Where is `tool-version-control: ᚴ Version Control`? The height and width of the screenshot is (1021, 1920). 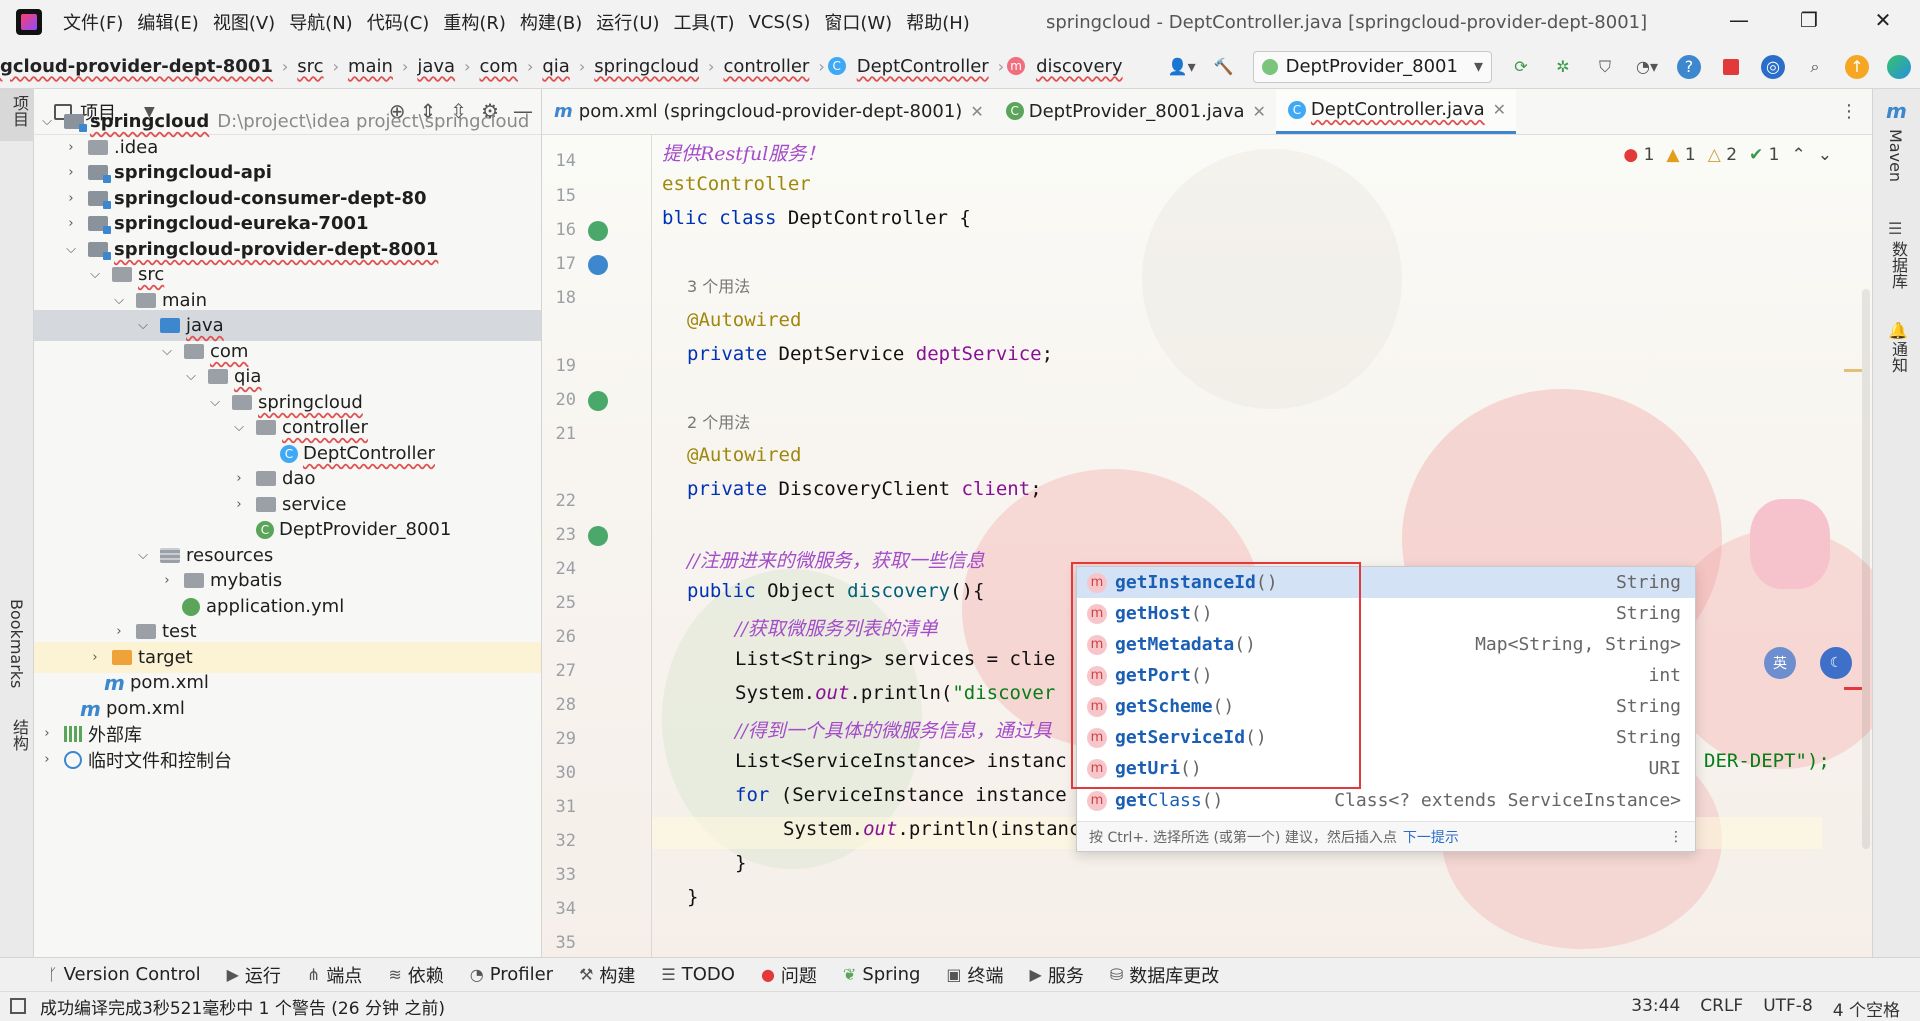
tool-version-control: ᚴ Version Control is located at coordinates (124, 974).